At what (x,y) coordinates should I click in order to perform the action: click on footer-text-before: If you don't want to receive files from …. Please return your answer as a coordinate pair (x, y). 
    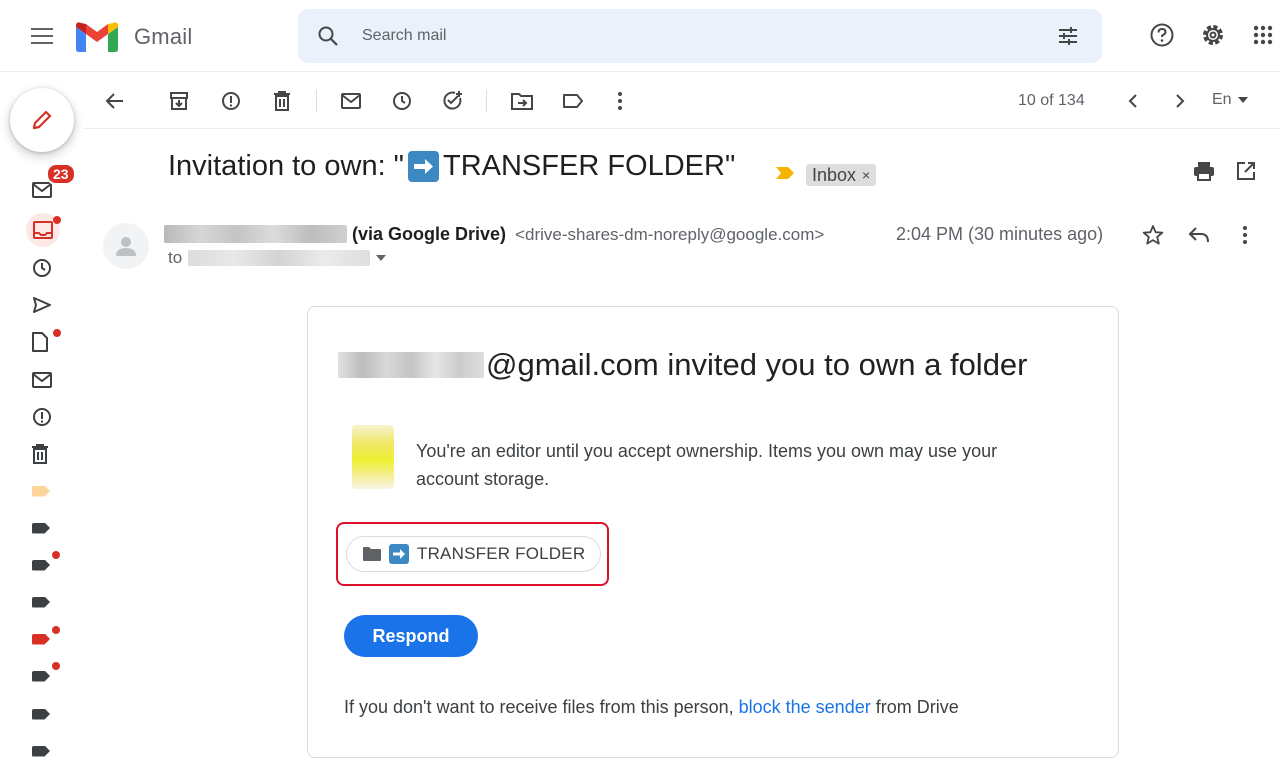
    Looking at the image, I should click on (541, 707).